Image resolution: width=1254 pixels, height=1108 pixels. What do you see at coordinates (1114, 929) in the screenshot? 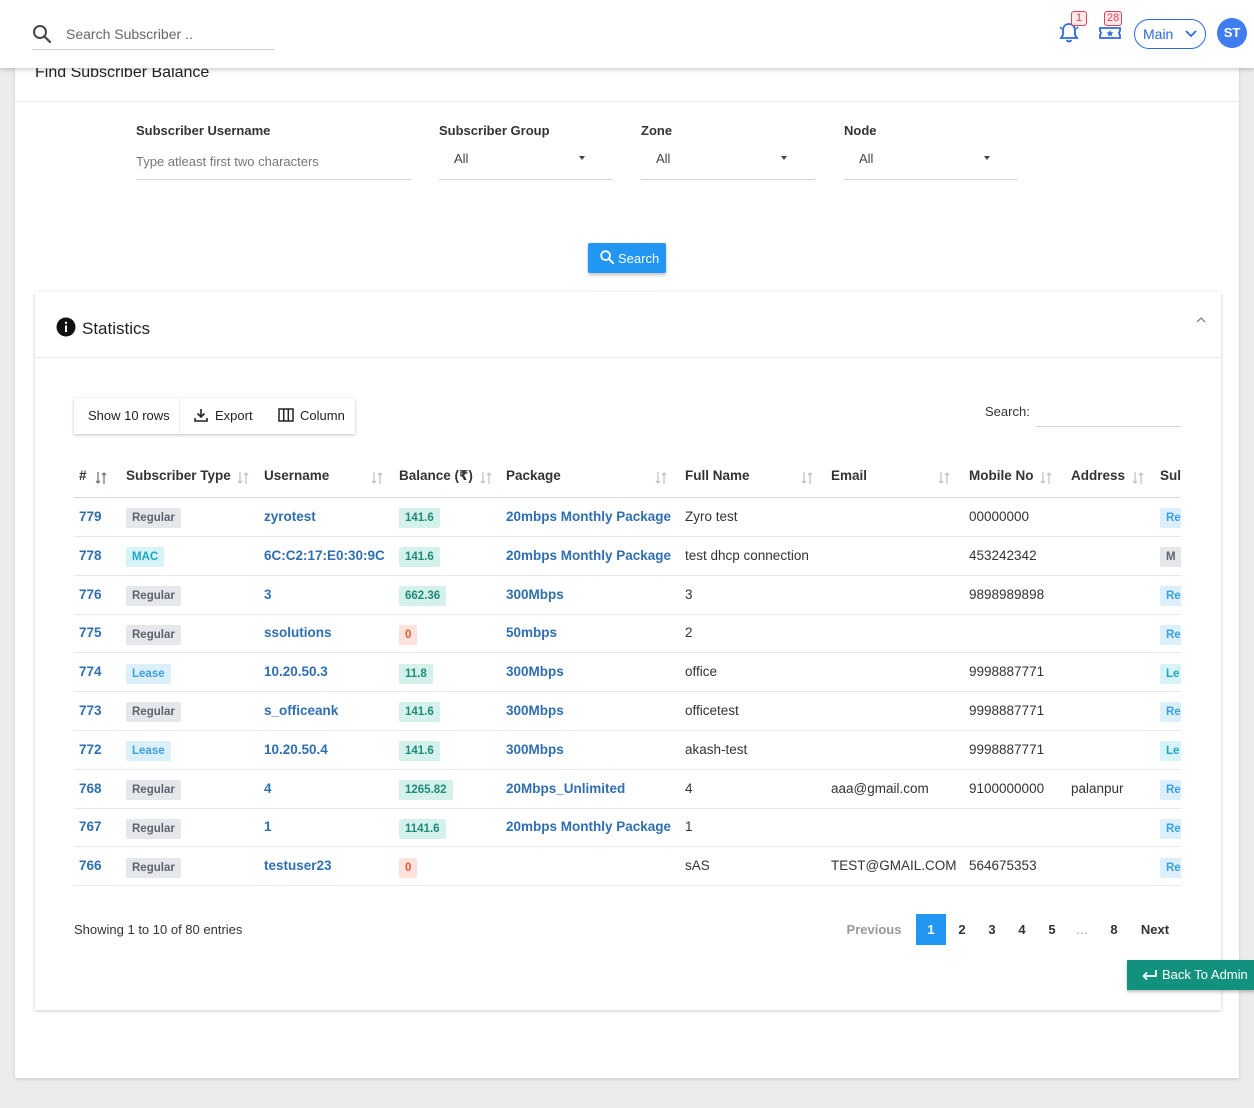
I see `pagination-page: 8` at bounding box center [1114, 929].